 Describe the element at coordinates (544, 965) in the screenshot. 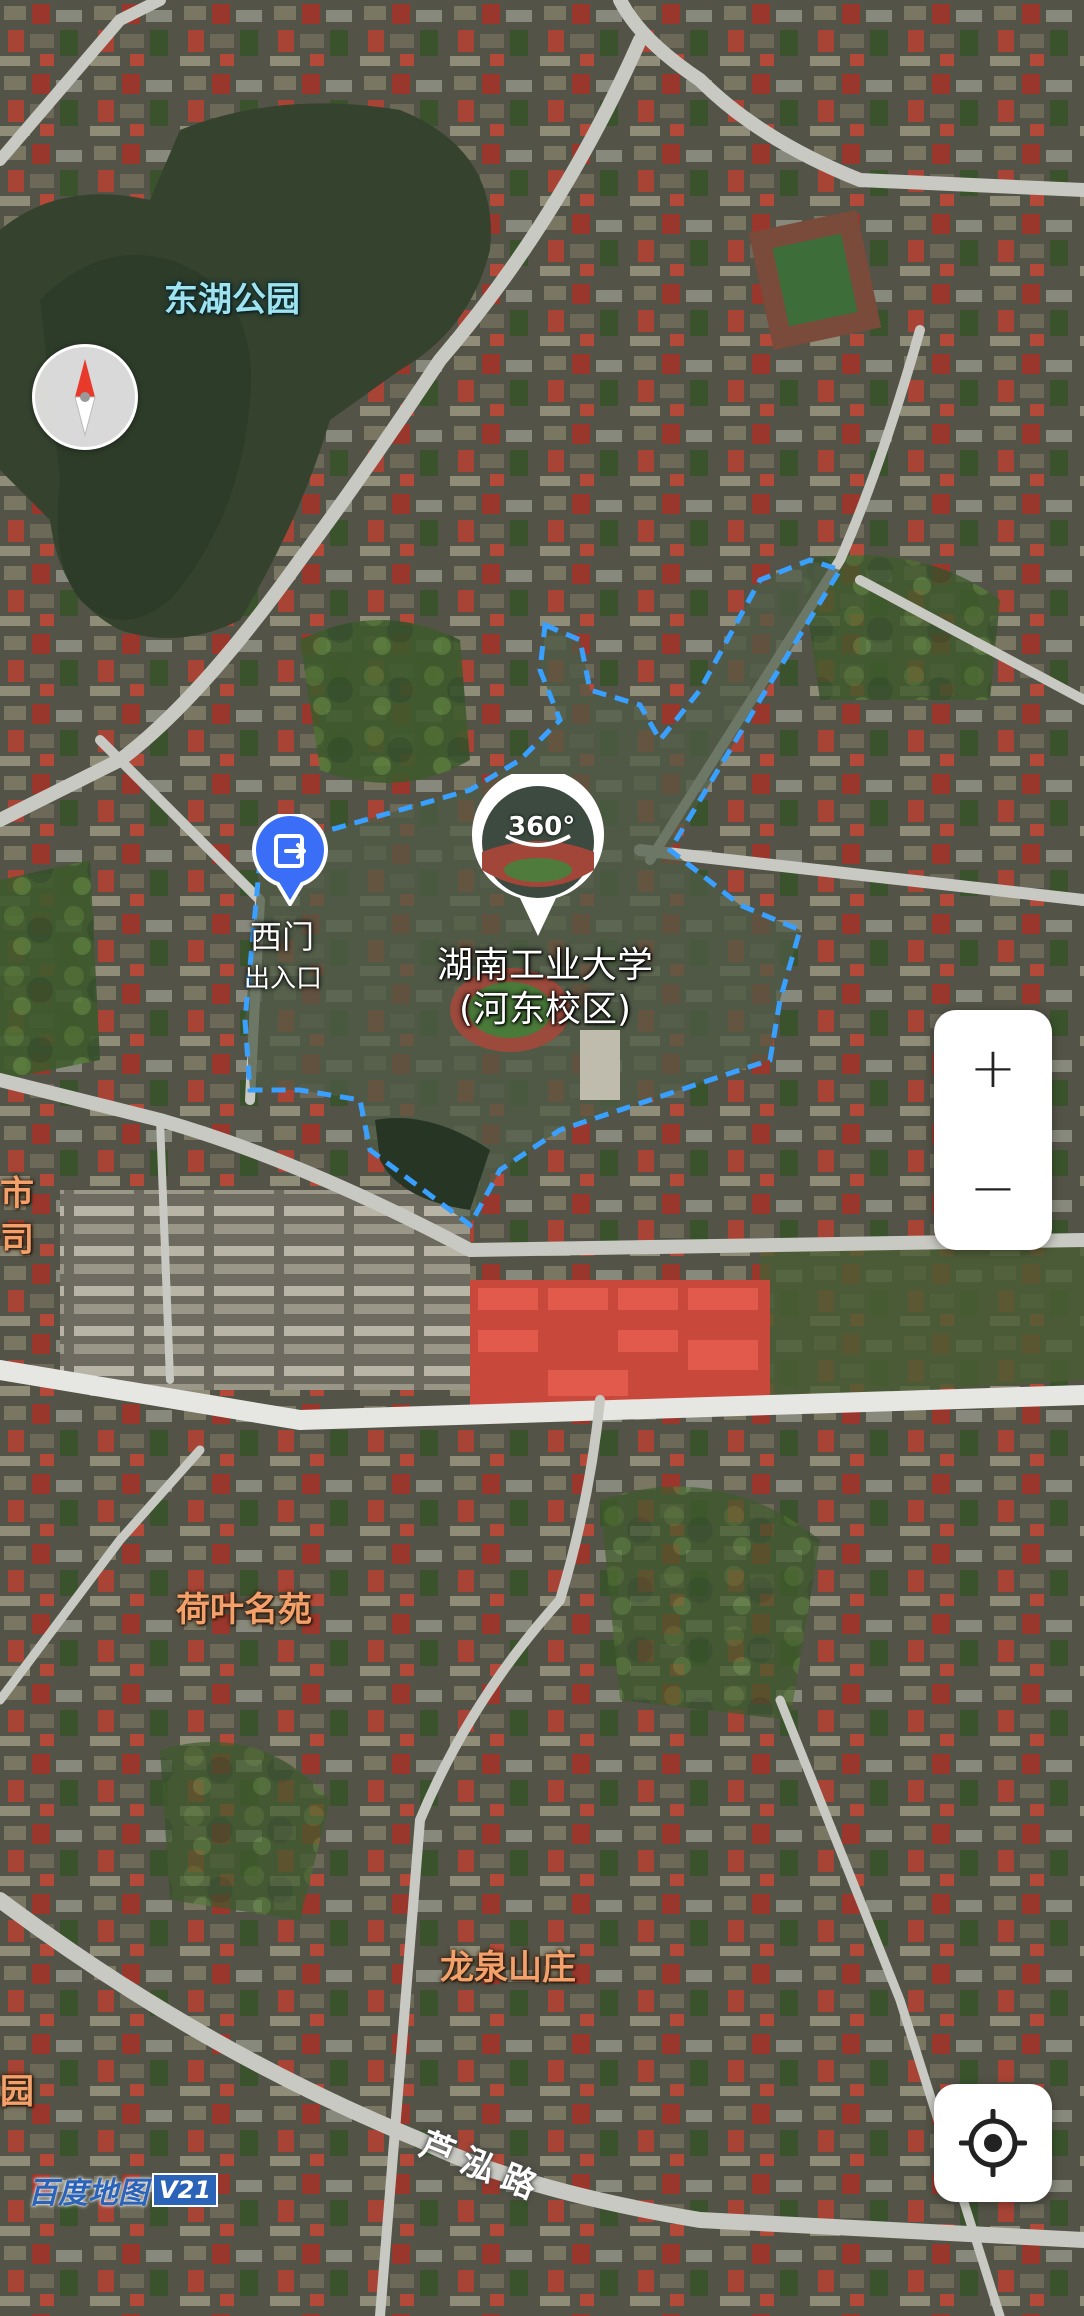

I see `campus-name: 湖南工业大学` at that location.